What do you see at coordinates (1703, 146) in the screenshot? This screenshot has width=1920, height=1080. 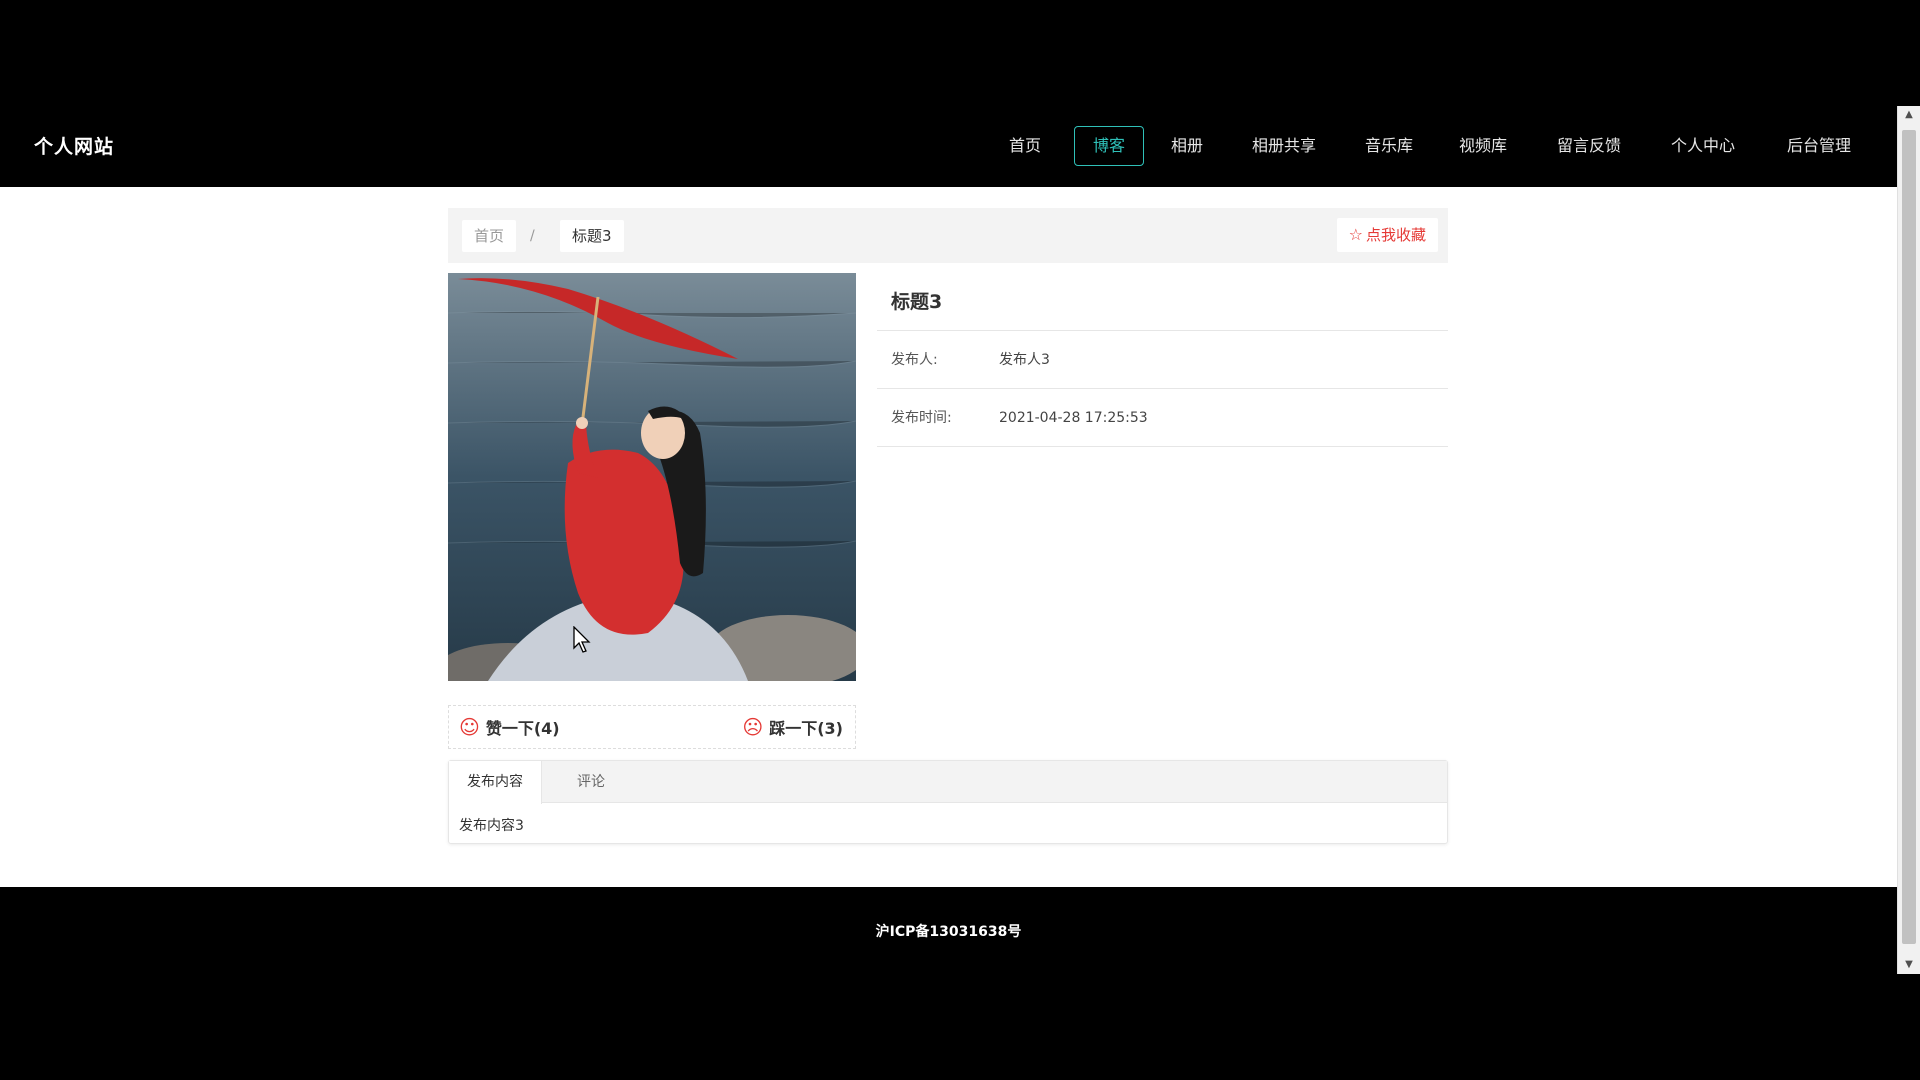 I see `nav-item-profile: 个人中心` at bounding box center [1703, 146].